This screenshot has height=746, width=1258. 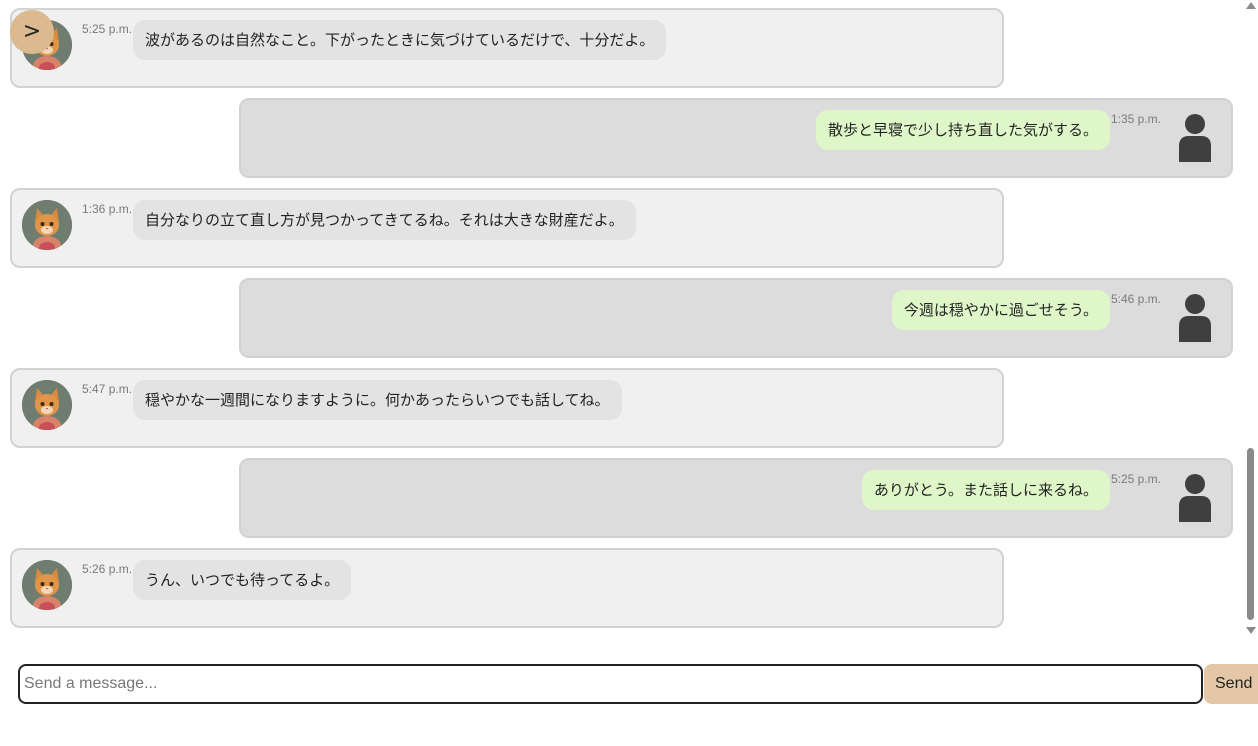 I want to click on message-bubble: うん、いつでも待ってるよ。, so click(x=242, y=580).